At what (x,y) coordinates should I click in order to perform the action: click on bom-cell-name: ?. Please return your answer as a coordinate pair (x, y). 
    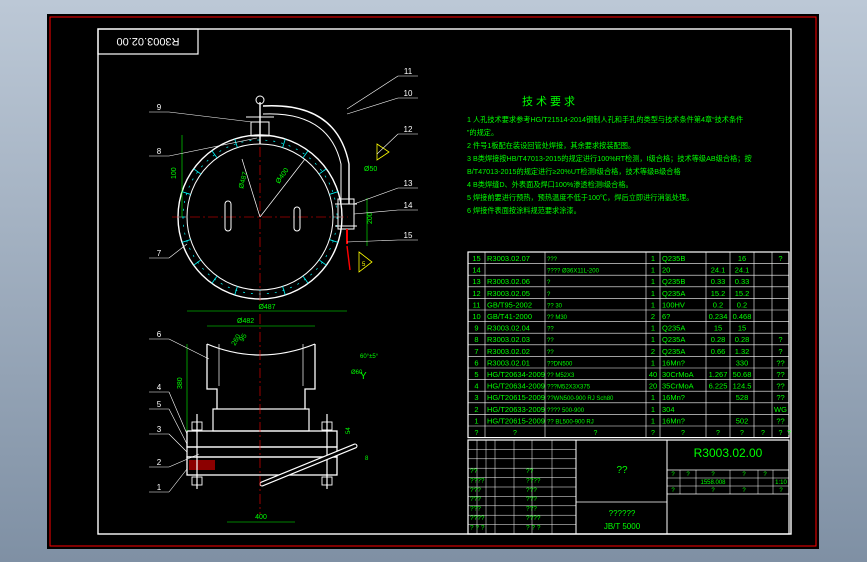
    Looking at the image, I should click on (549, 283).